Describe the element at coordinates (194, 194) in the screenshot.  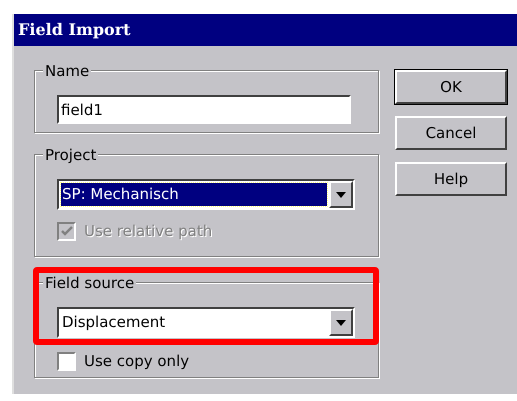
I see `dropdown-value: SP: Mechanisch` at that location.